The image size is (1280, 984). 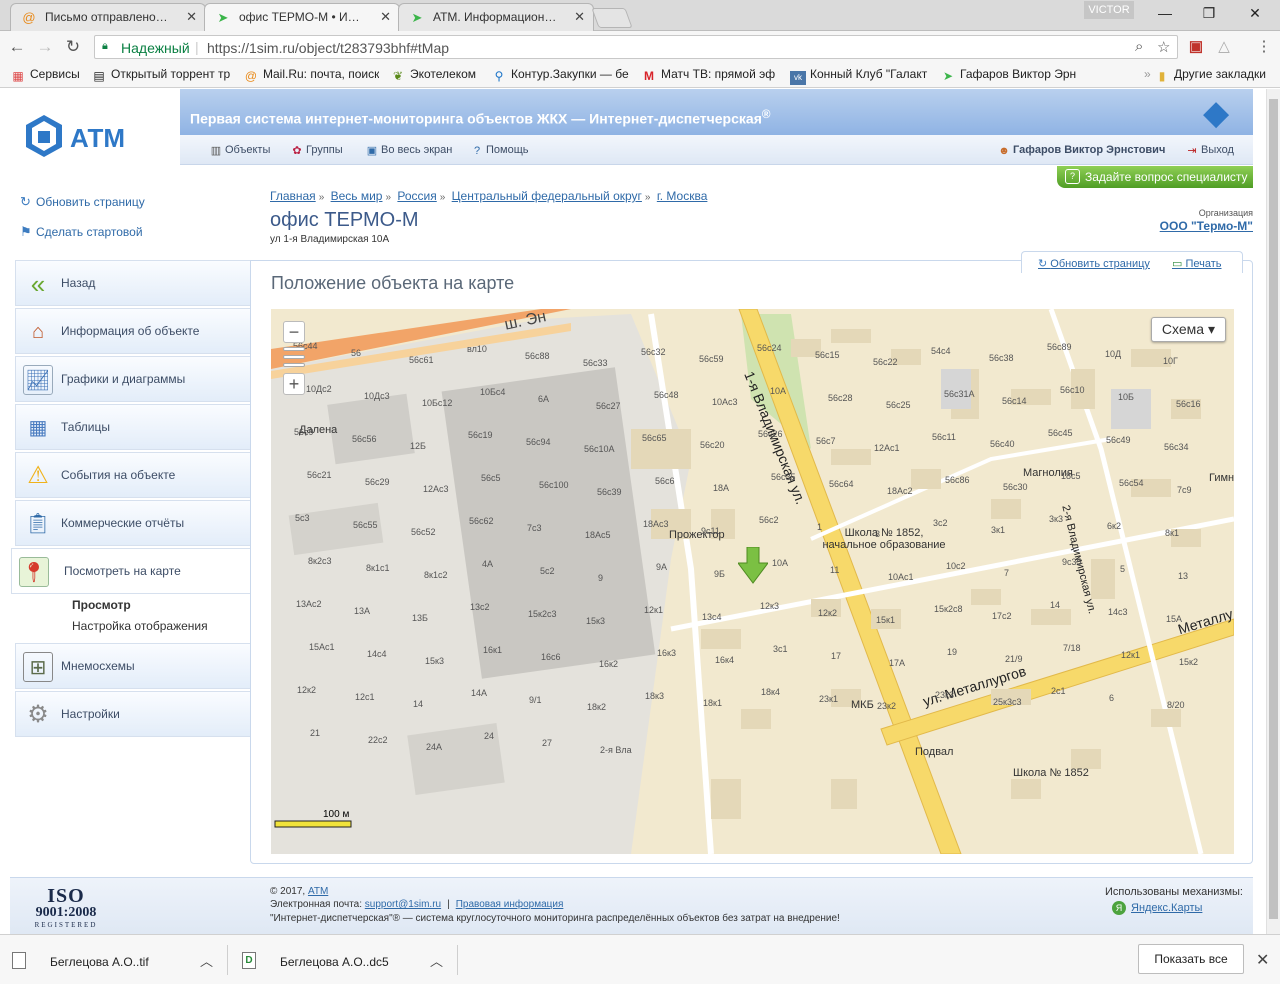 What do you see at coordinates (403, 904) in the screenshot?
I see `footer-email-link: support@1sim.ru` at bounding box center [403, 904].